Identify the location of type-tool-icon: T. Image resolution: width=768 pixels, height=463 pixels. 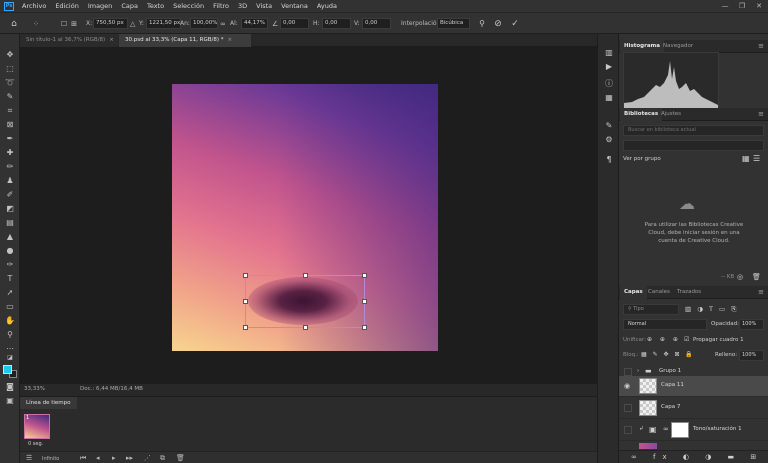
(10, 279).